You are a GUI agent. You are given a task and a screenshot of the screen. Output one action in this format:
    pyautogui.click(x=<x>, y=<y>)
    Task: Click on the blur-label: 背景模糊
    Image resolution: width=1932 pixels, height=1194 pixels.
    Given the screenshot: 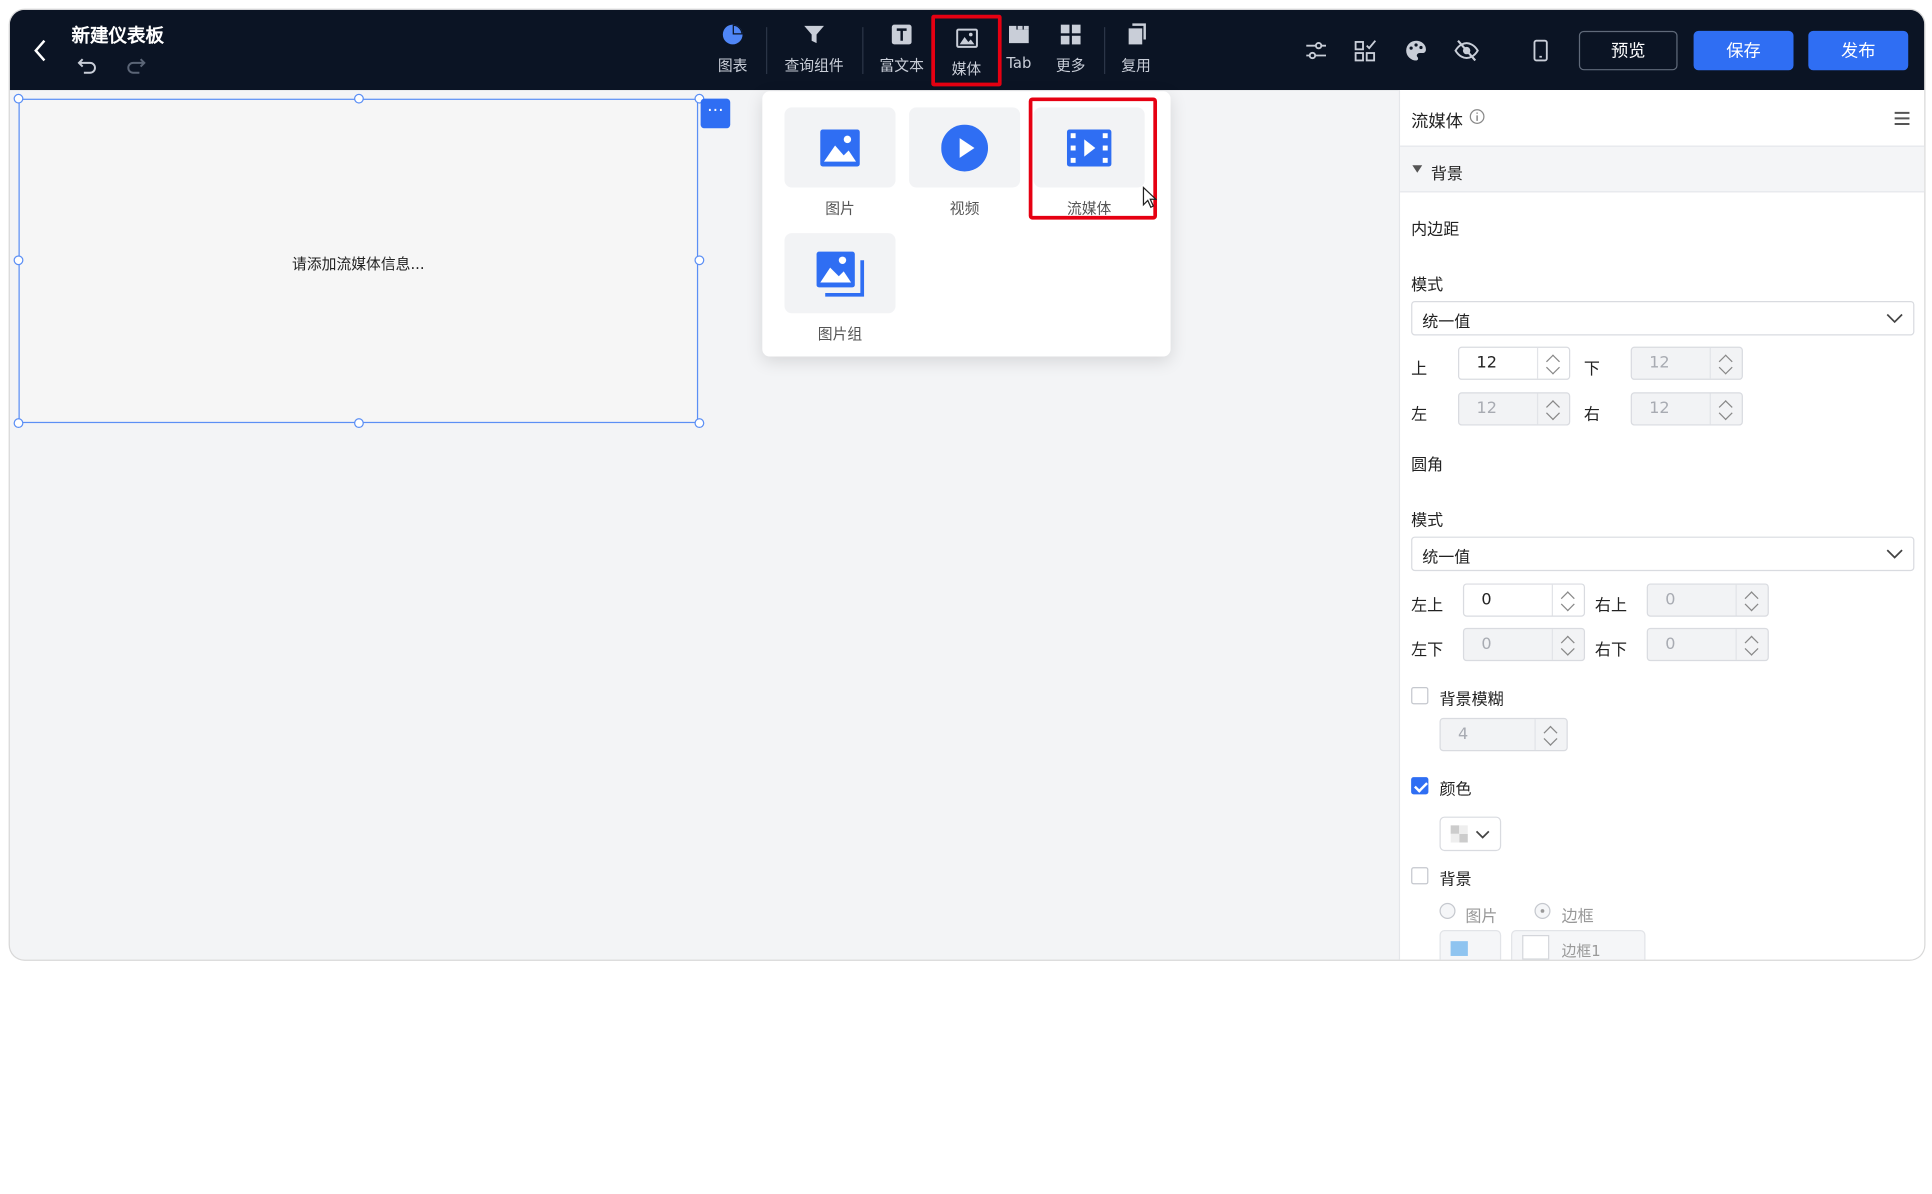 What is the action you would take?
    pyautogui.click(x=1471, y=700)
    